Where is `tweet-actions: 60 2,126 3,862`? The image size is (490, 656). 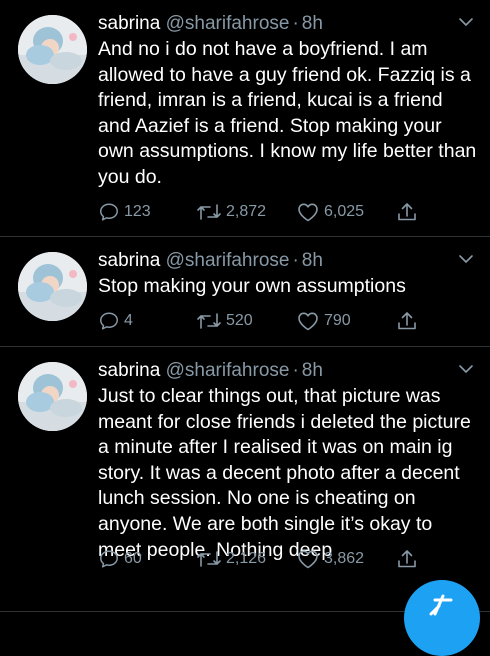 tweet-actions: 60 2,126 3,862 is located at coordinates (263, 559).